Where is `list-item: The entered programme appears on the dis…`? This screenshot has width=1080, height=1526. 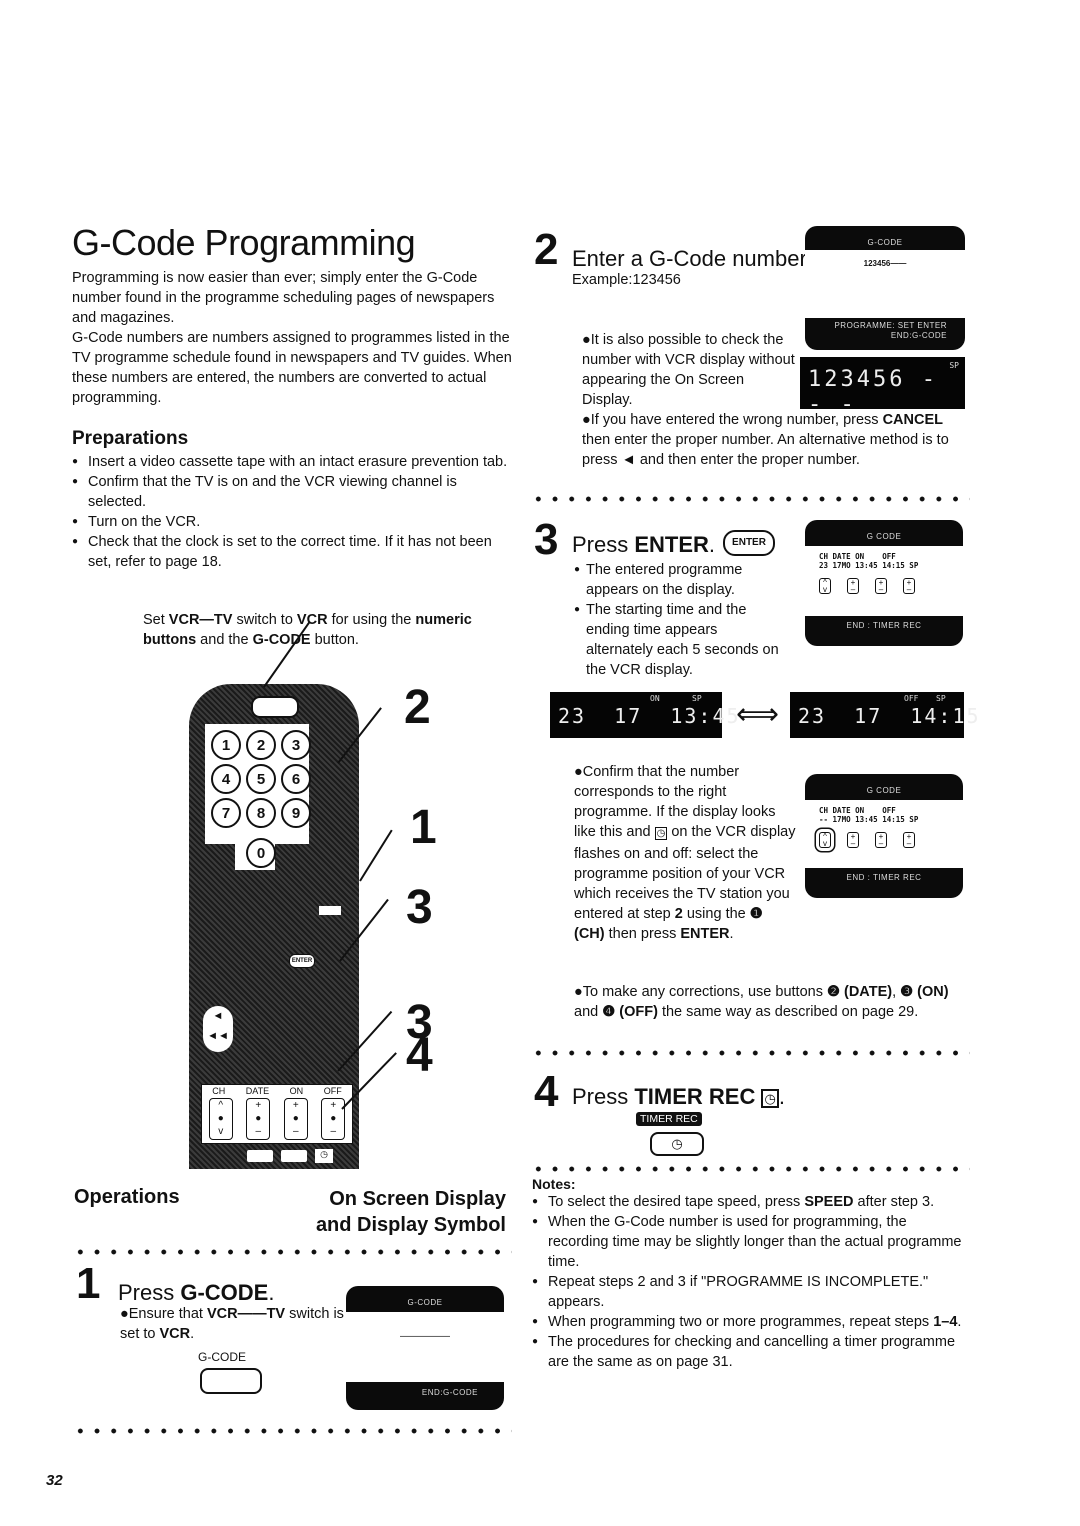 list-item: The entered programme appears on the dis… is located at coordinates (679, 580).